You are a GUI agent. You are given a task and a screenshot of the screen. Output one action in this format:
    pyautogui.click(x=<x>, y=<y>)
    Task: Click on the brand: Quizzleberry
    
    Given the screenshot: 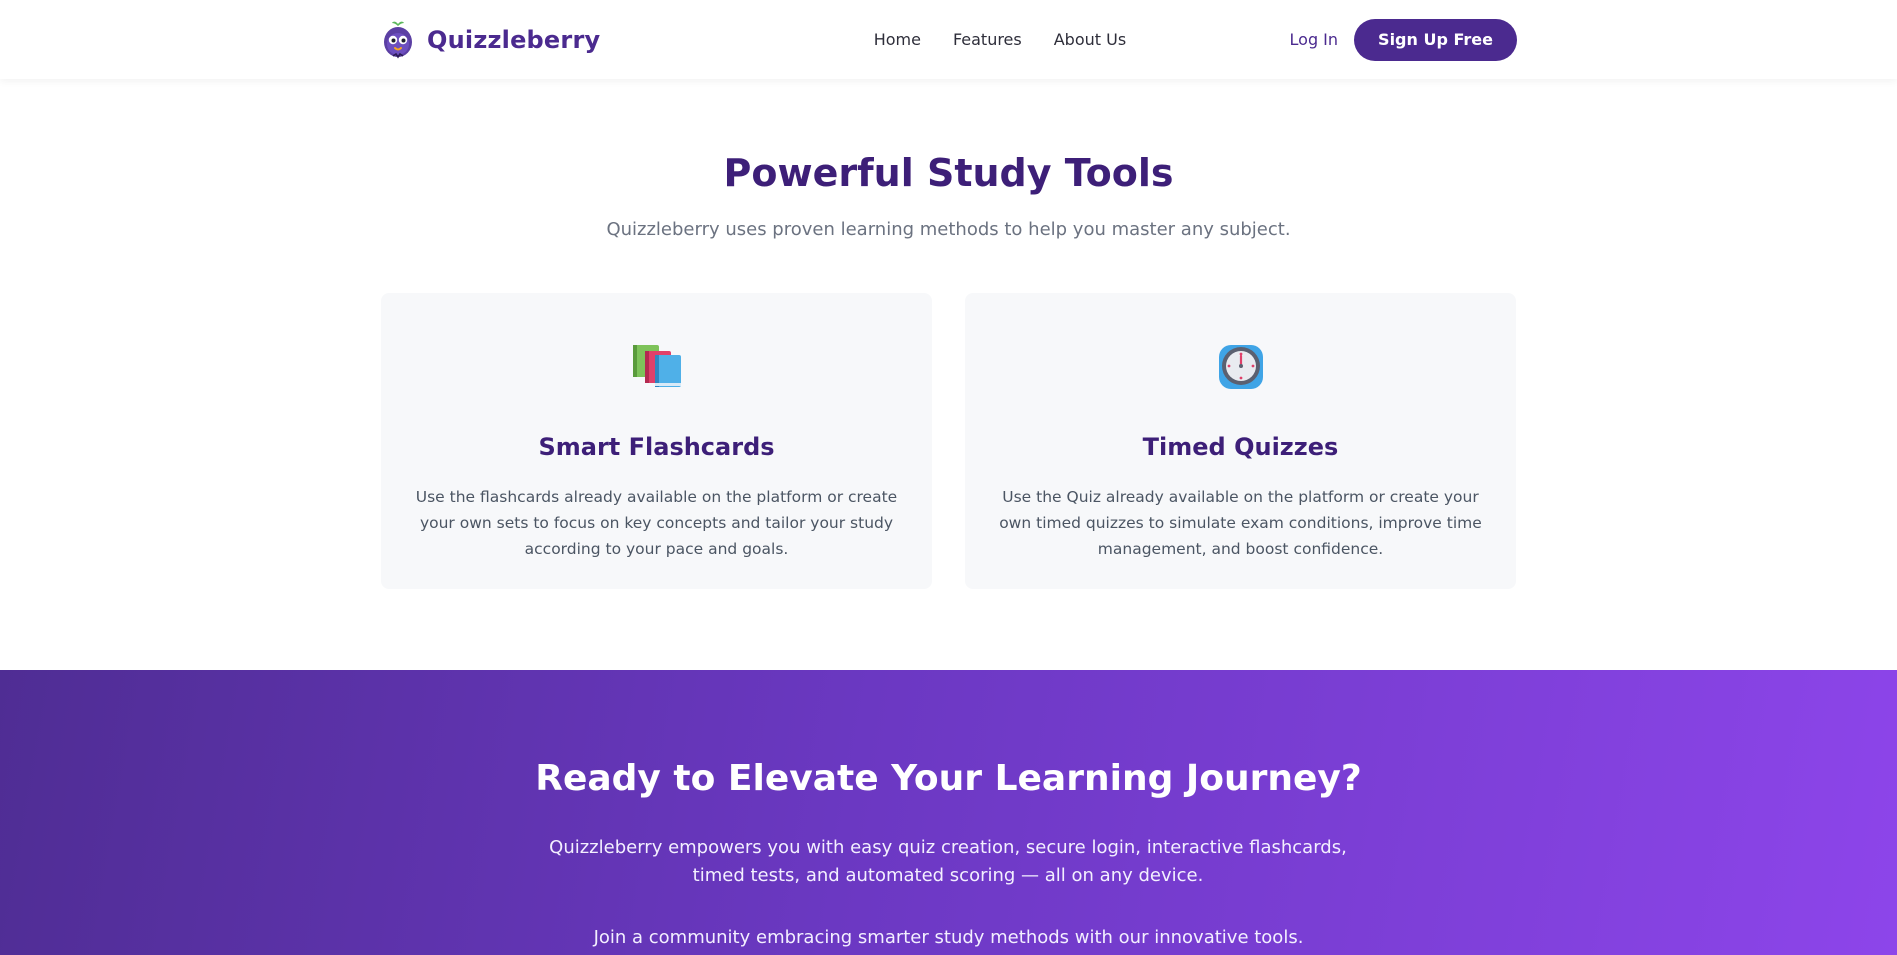 What is the action you would take?
    pyautogui.click(x=490, y=40)
    